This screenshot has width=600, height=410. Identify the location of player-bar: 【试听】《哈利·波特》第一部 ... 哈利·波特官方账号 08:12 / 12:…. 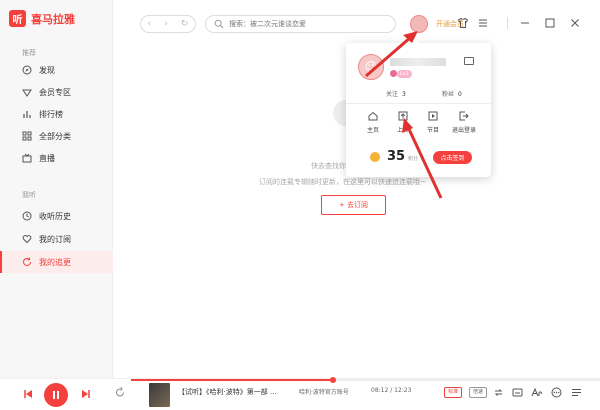
(300, 393).